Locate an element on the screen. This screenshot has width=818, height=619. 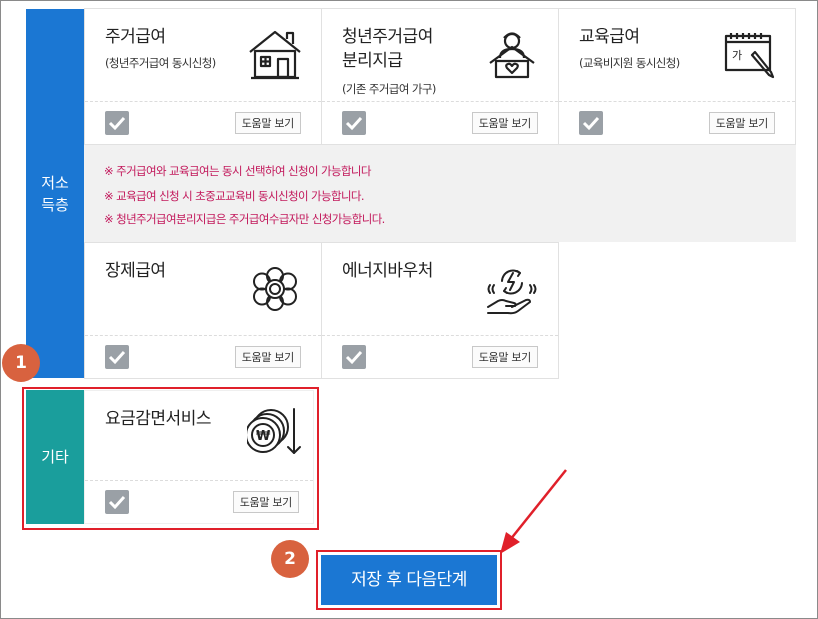
card-title: 청년주거급여 분리지급 is located at coordinates (387, 49).